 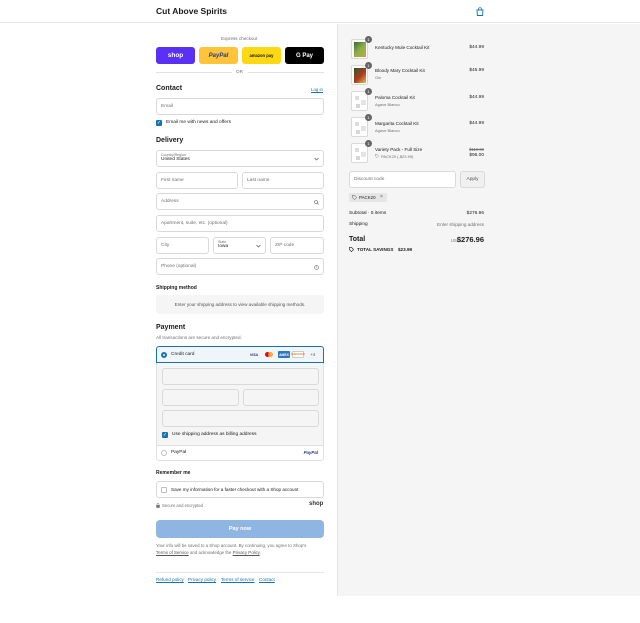 I want to click on amazon-pay-button: amazon pay, so click(x=261, y=55).